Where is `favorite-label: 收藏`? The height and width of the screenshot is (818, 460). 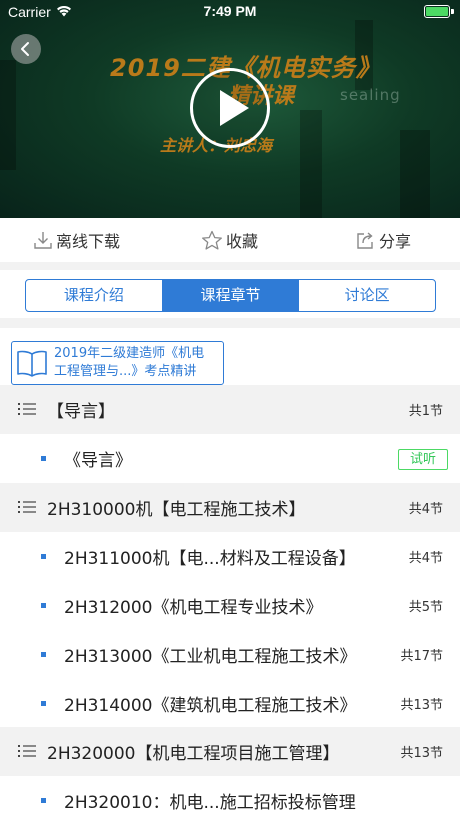
favorite-label: 收藏 is located at coordinates (242, 241).